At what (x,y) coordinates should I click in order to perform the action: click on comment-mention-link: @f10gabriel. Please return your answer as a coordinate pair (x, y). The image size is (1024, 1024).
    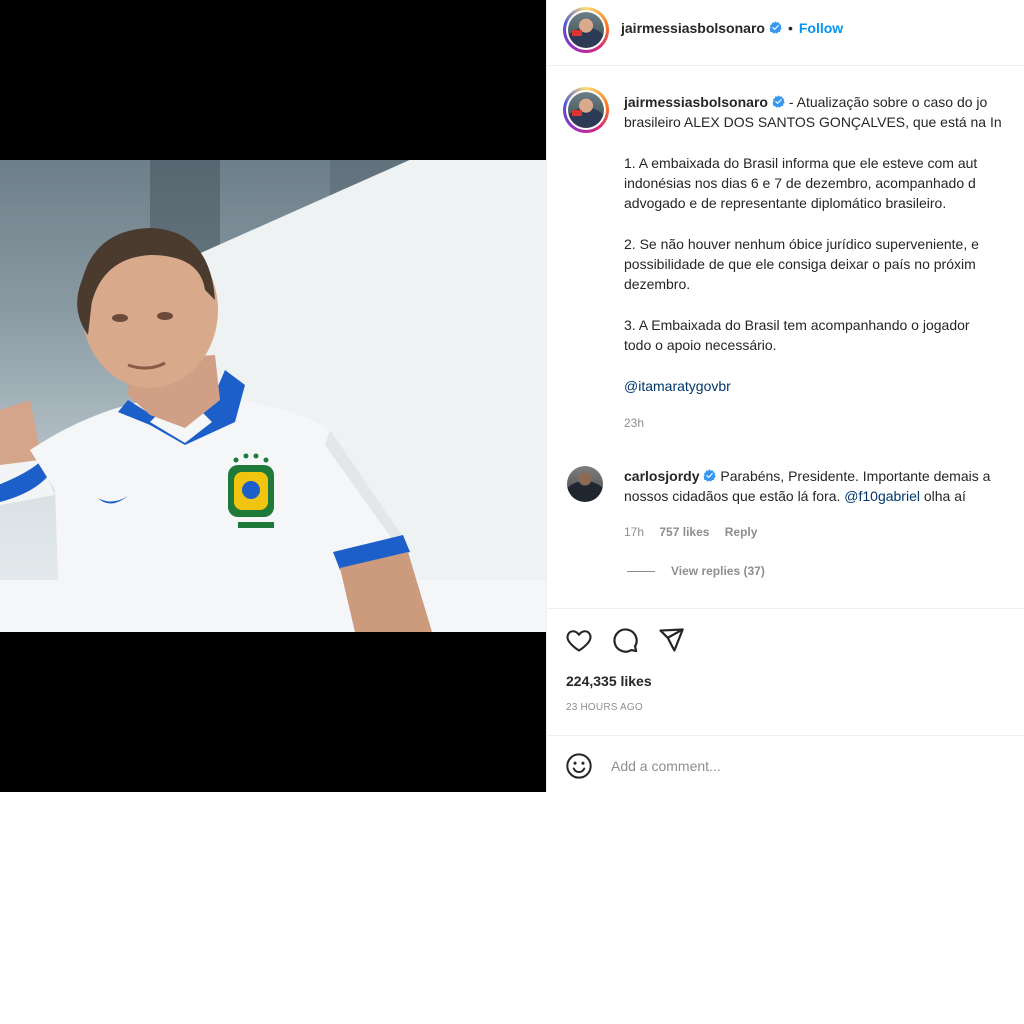
    Looking at the image, I should click on (882, 496).